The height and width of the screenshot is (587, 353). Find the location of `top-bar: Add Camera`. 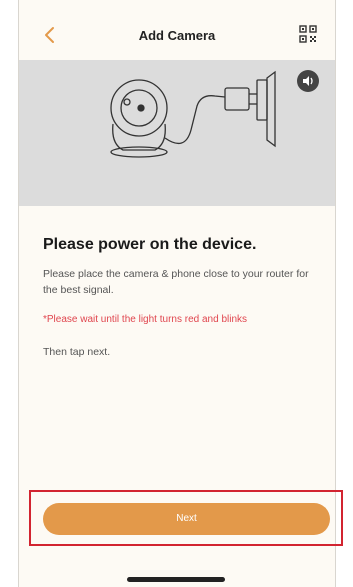

top-bar: Add Camera is located at coordinates (177, 30).